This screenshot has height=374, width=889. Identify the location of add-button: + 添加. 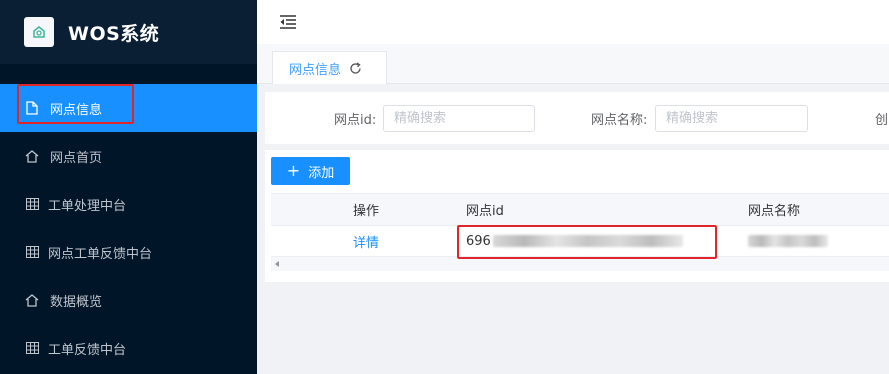
(310, 171).